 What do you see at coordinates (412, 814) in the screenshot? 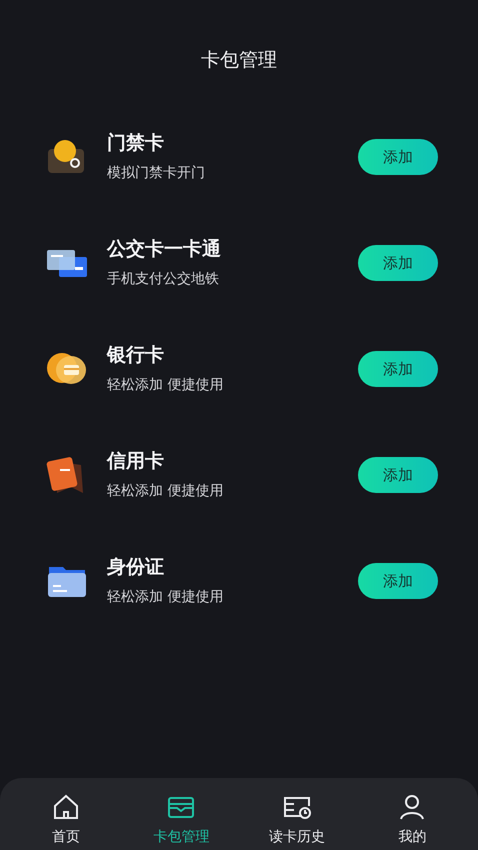
I see `tab-item: 我的` at bounding box center [412, 814].